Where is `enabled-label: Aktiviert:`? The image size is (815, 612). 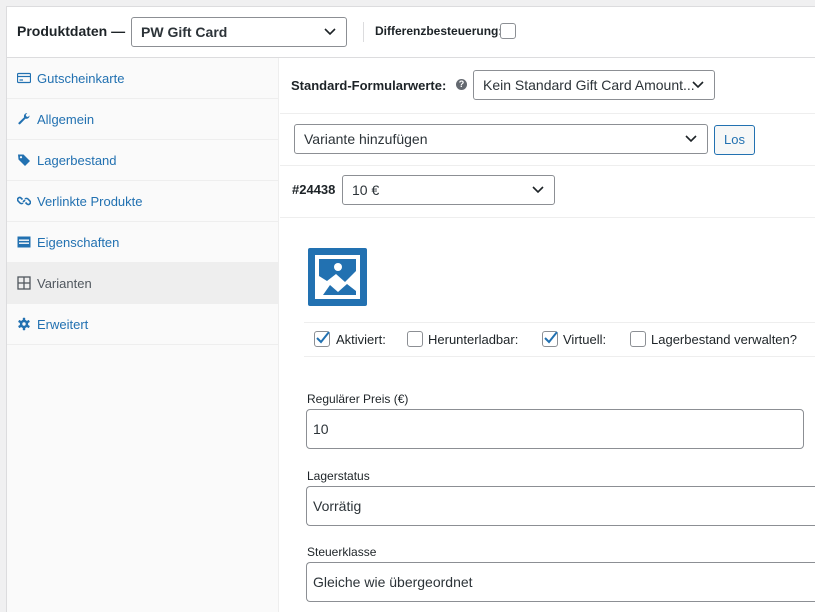 enabled-label: Aktiviert: is located at coordinates (361, 339).